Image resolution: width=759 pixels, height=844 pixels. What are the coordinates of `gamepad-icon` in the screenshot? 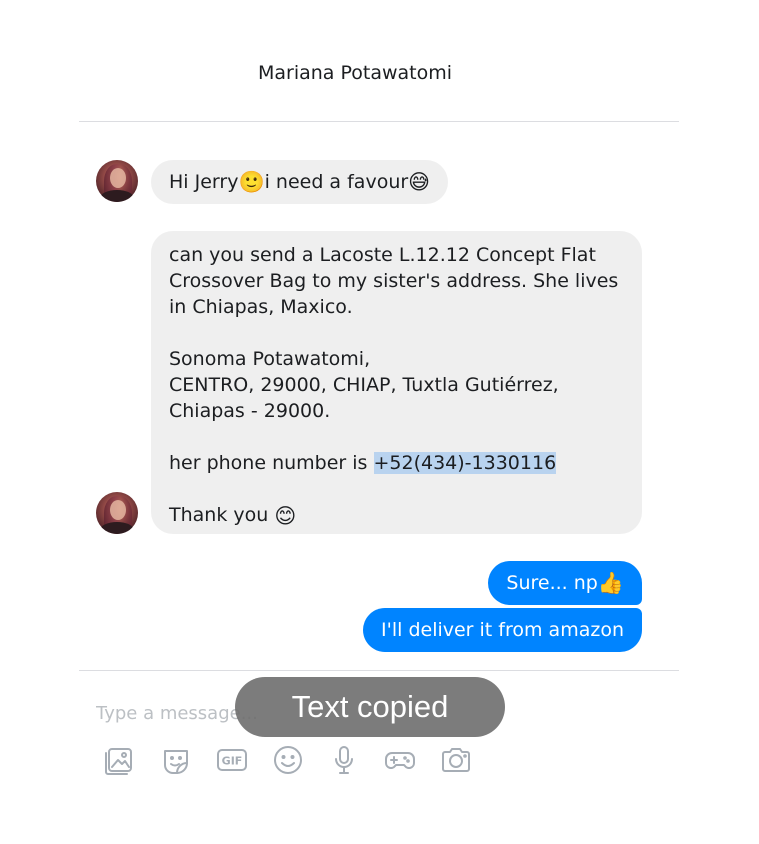 It's located at (400, 760).